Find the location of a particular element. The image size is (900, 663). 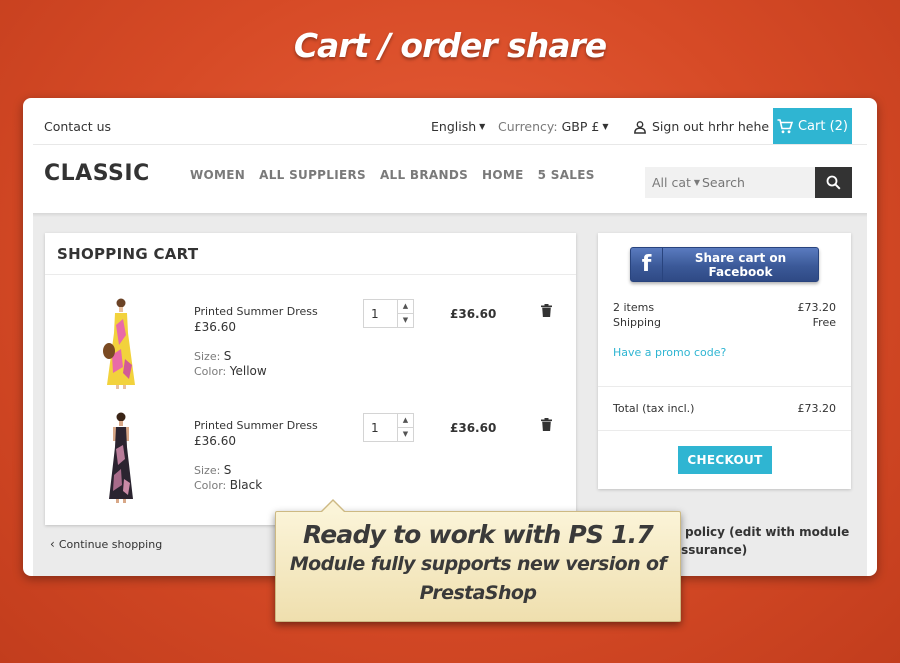

reassurance-line-2: assurance) is located at coordinates (710, 550).